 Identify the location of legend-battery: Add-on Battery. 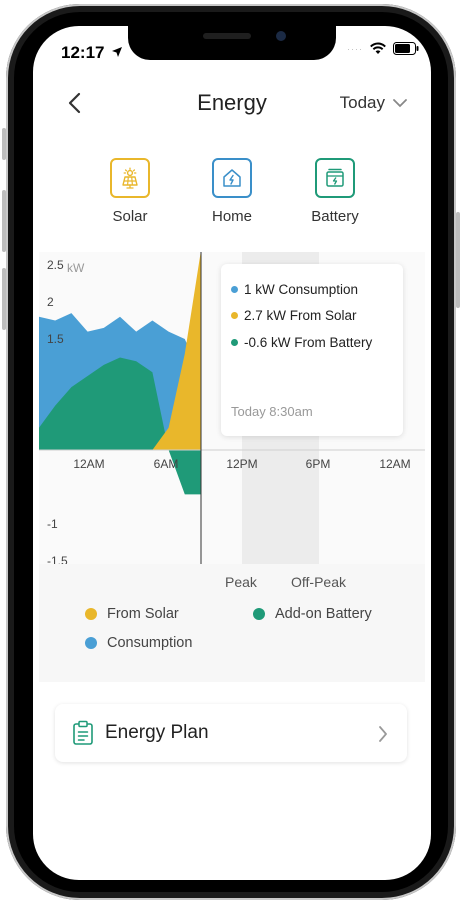
(312, 614).